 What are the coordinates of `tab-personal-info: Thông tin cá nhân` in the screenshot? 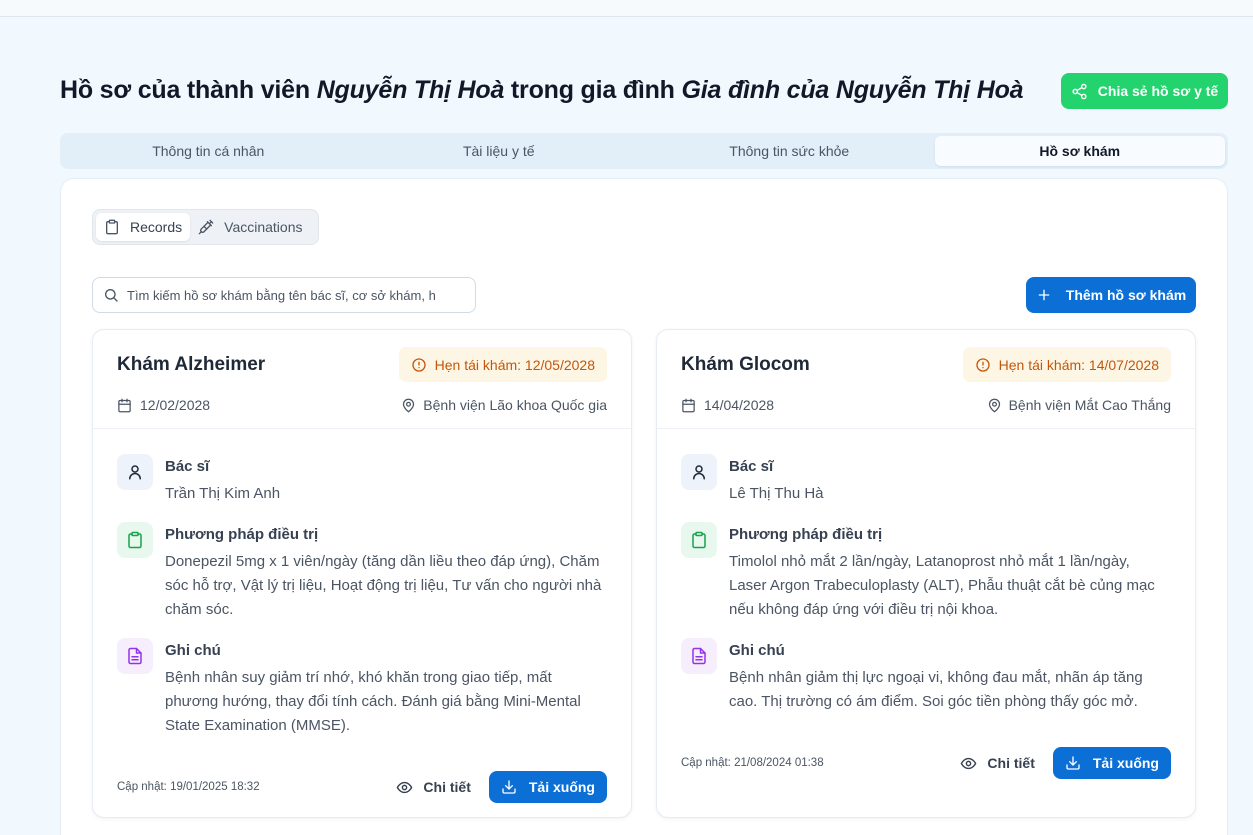 It's located at (208, 151).